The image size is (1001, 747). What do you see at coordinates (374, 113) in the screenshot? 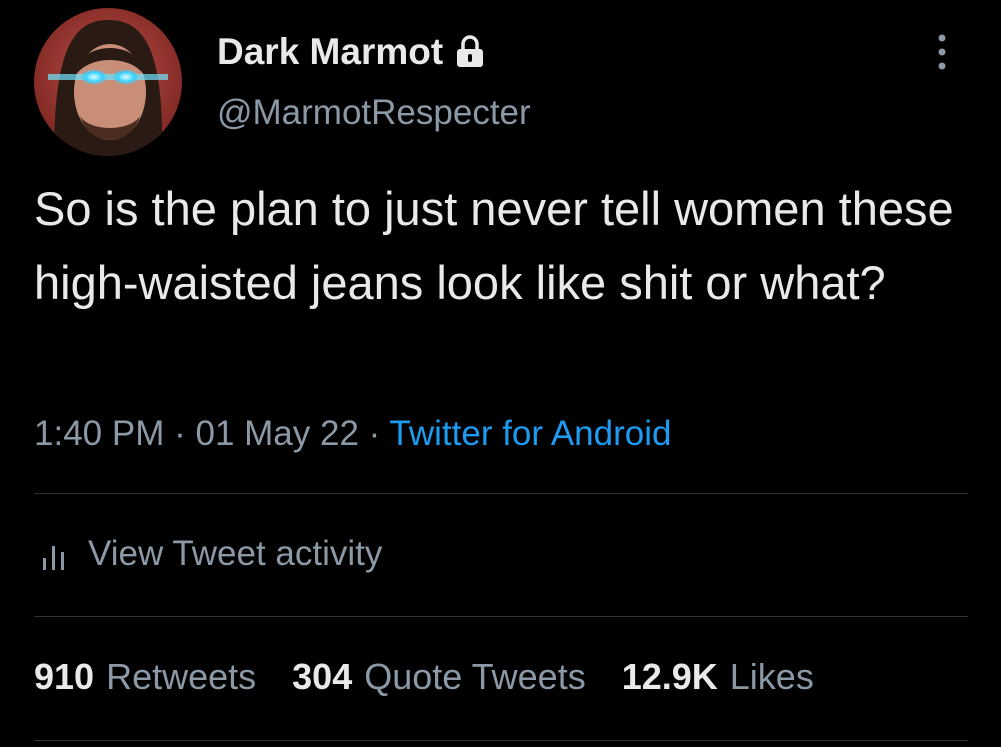
I see `author-handle: @MarmotRespecter` at bounding box center [374, 113].